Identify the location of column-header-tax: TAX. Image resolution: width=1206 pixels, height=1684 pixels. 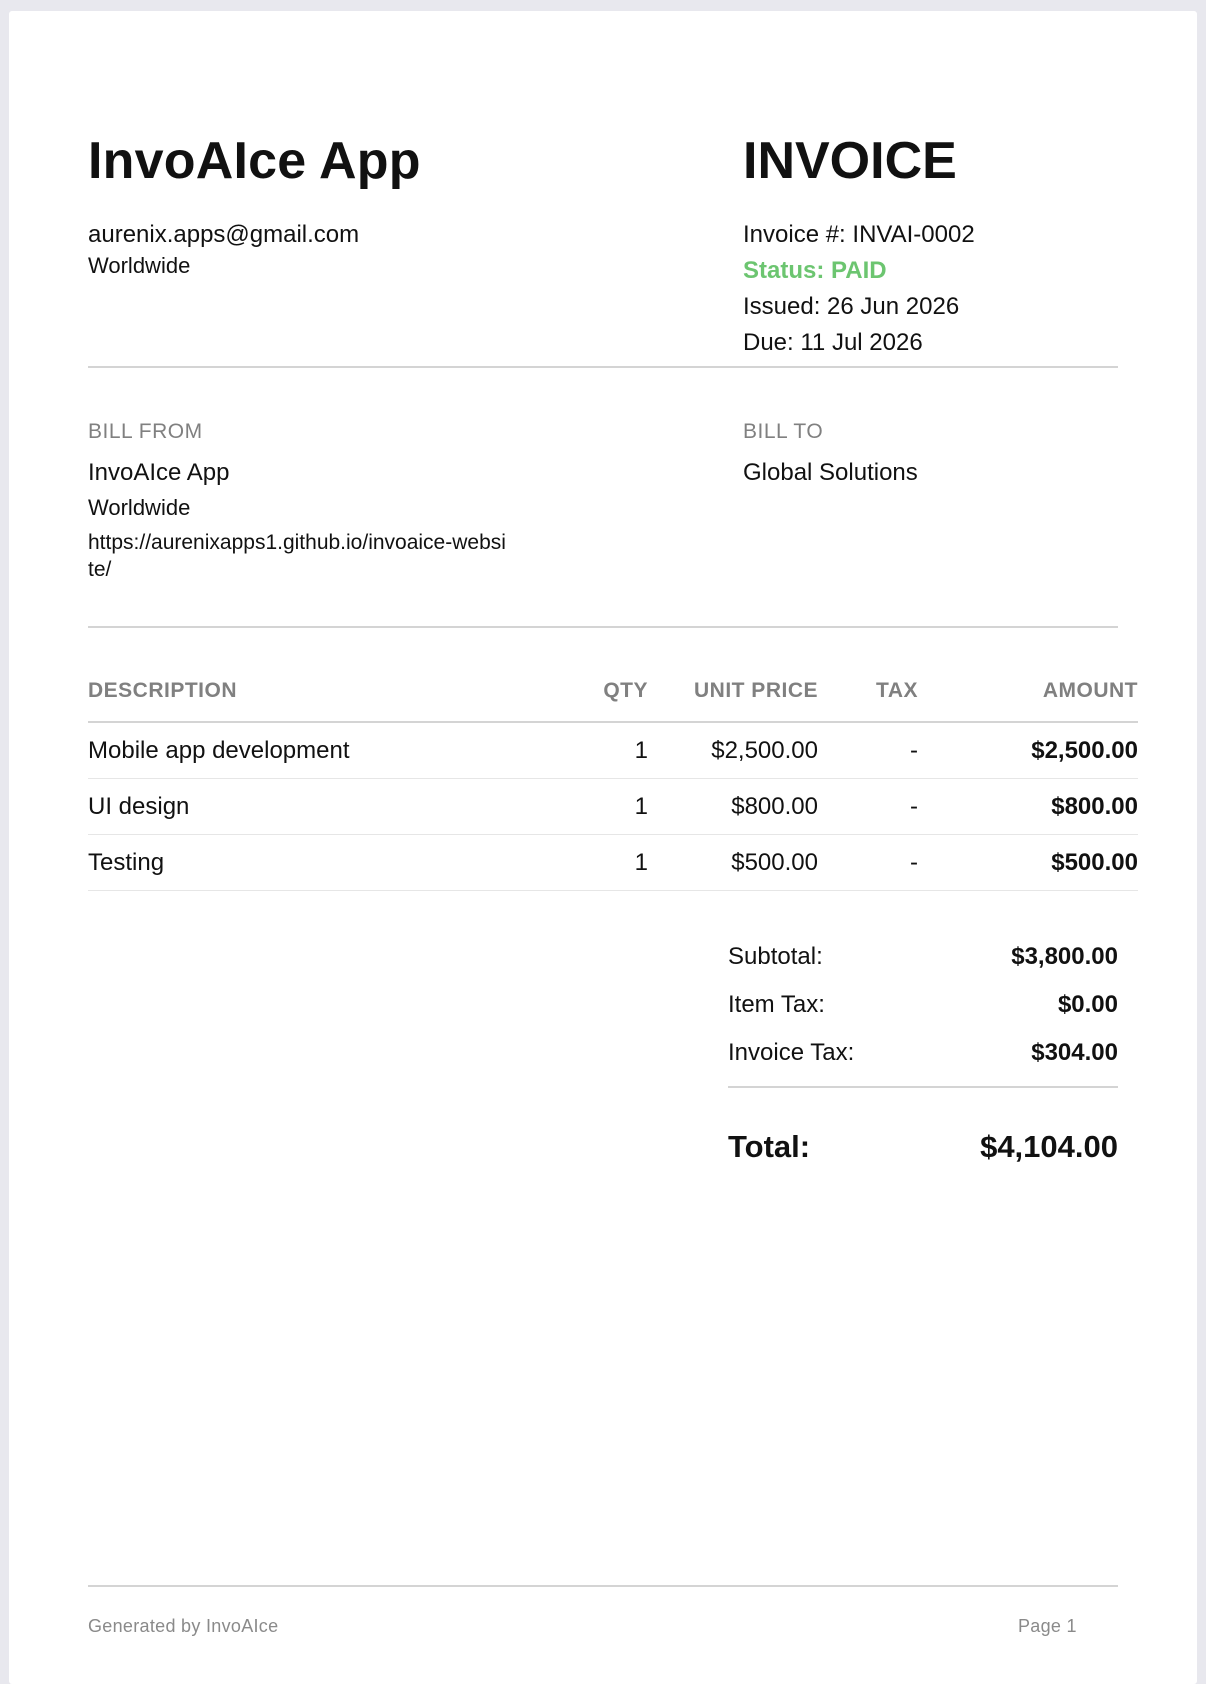
(878, 697).